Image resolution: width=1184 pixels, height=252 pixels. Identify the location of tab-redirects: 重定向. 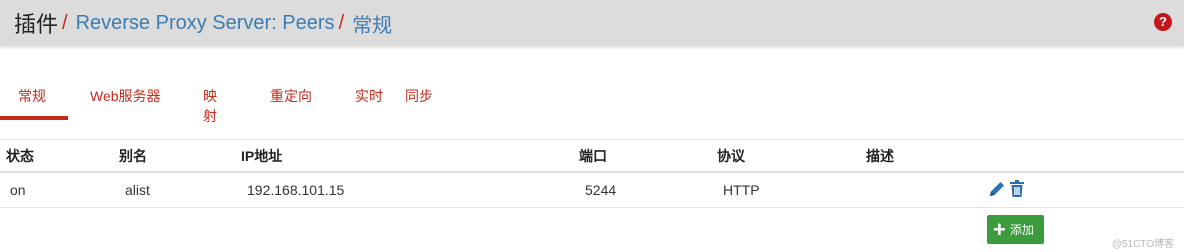
(290, 96).